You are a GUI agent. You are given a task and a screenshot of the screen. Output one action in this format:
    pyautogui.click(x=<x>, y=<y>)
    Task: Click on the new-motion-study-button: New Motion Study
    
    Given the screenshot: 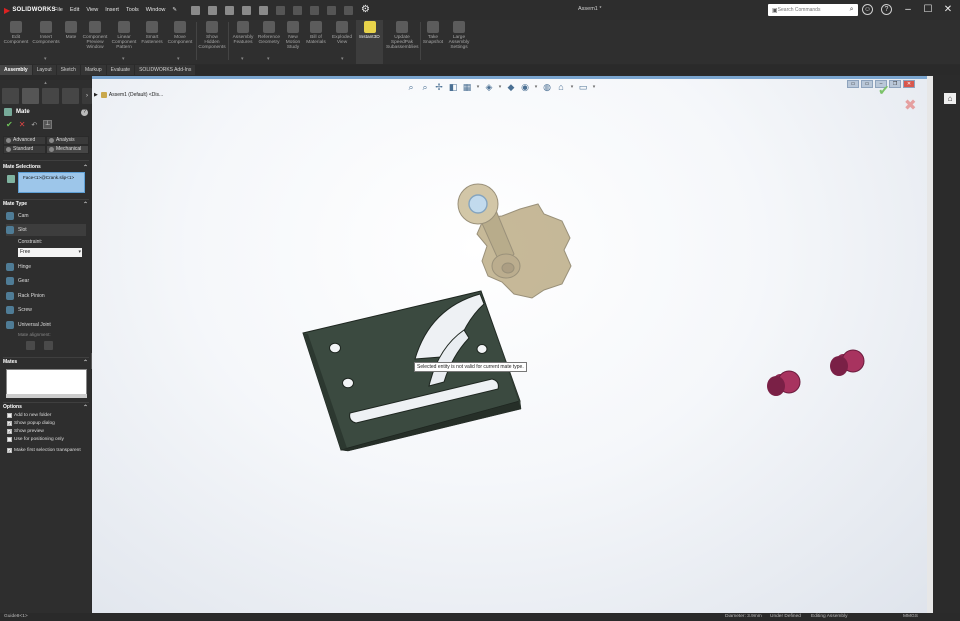 What is the action you would take?
    pyautogui.click(x=293, y=41)
    